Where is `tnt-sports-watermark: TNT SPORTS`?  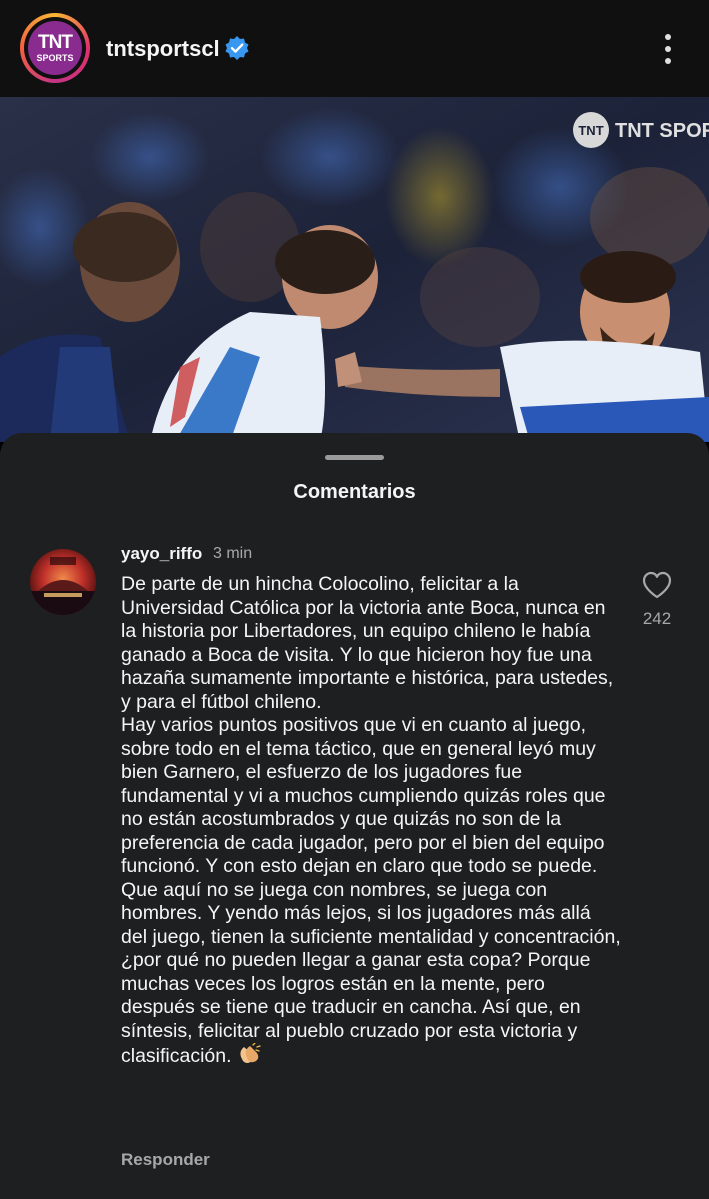 tnt-sports-watermark: TNT SPORTS is located at coordinates (662, 131).